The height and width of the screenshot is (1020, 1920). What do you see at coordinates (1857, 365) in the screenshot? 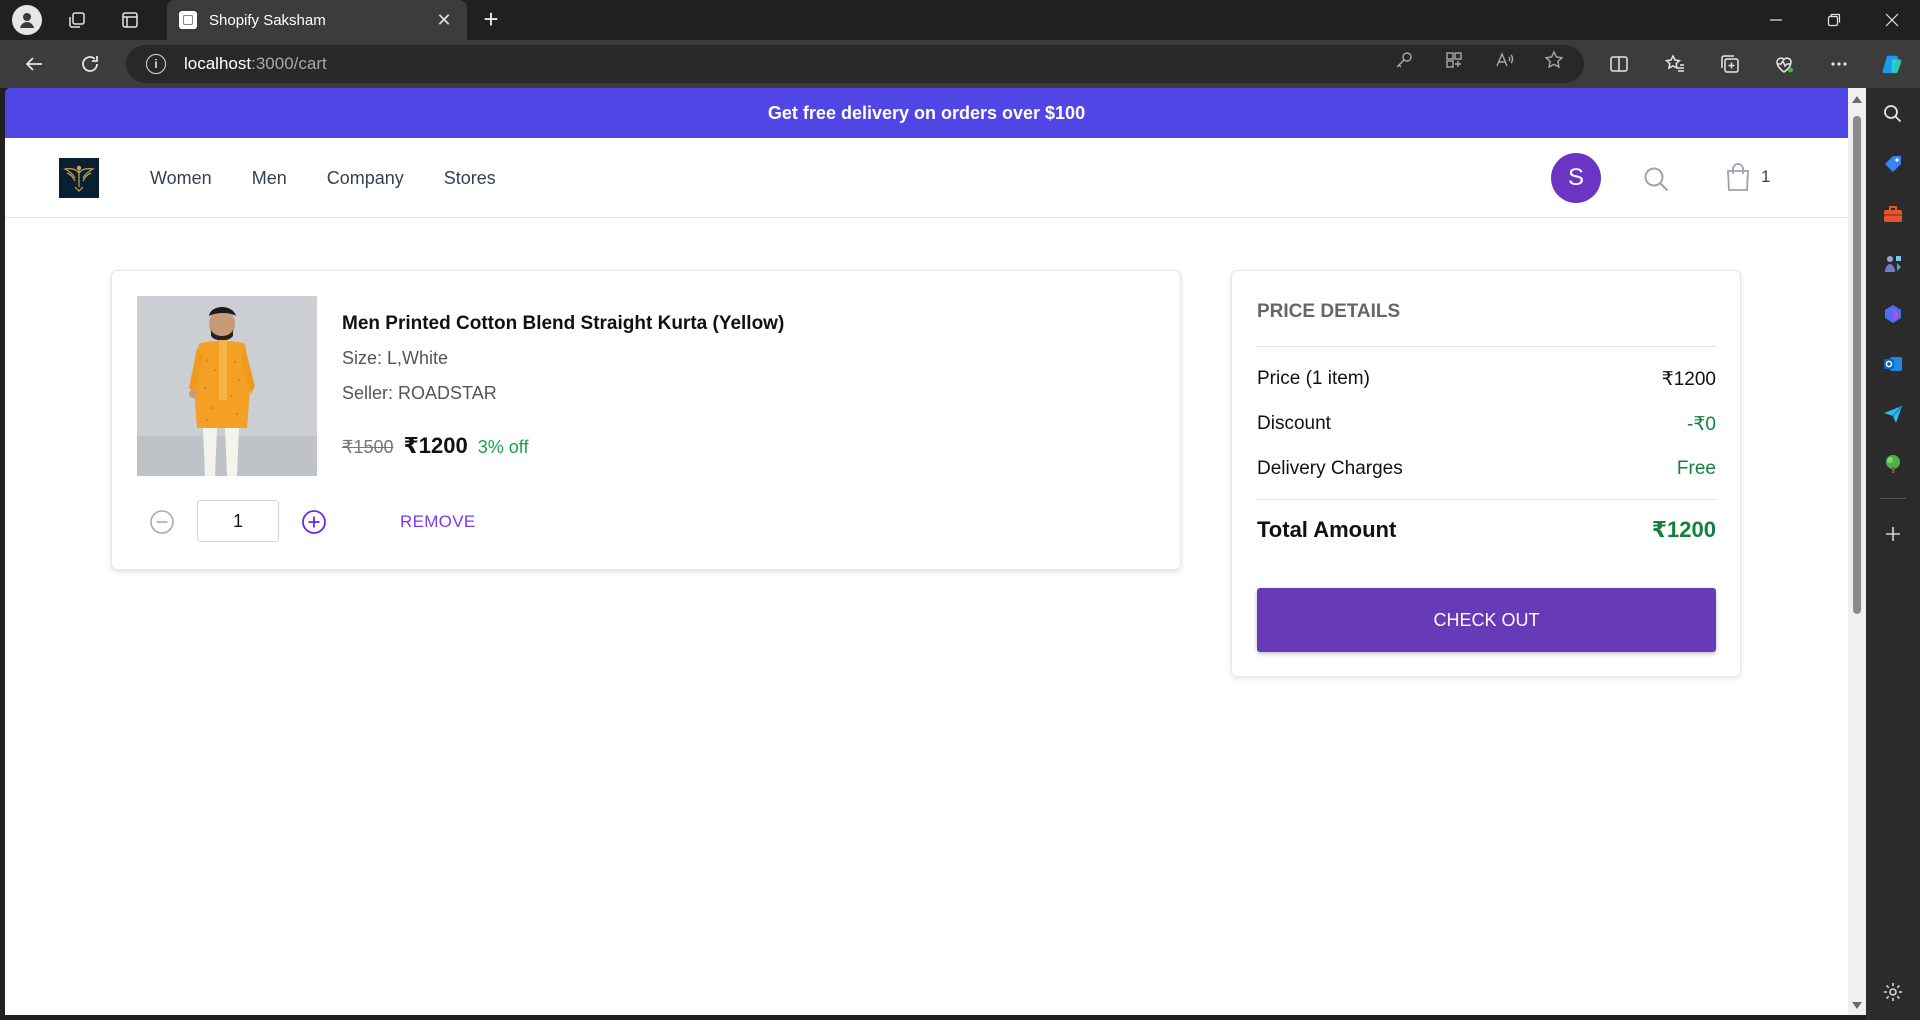
I see `scroll-thumb` at bounding box center [1857, 365].